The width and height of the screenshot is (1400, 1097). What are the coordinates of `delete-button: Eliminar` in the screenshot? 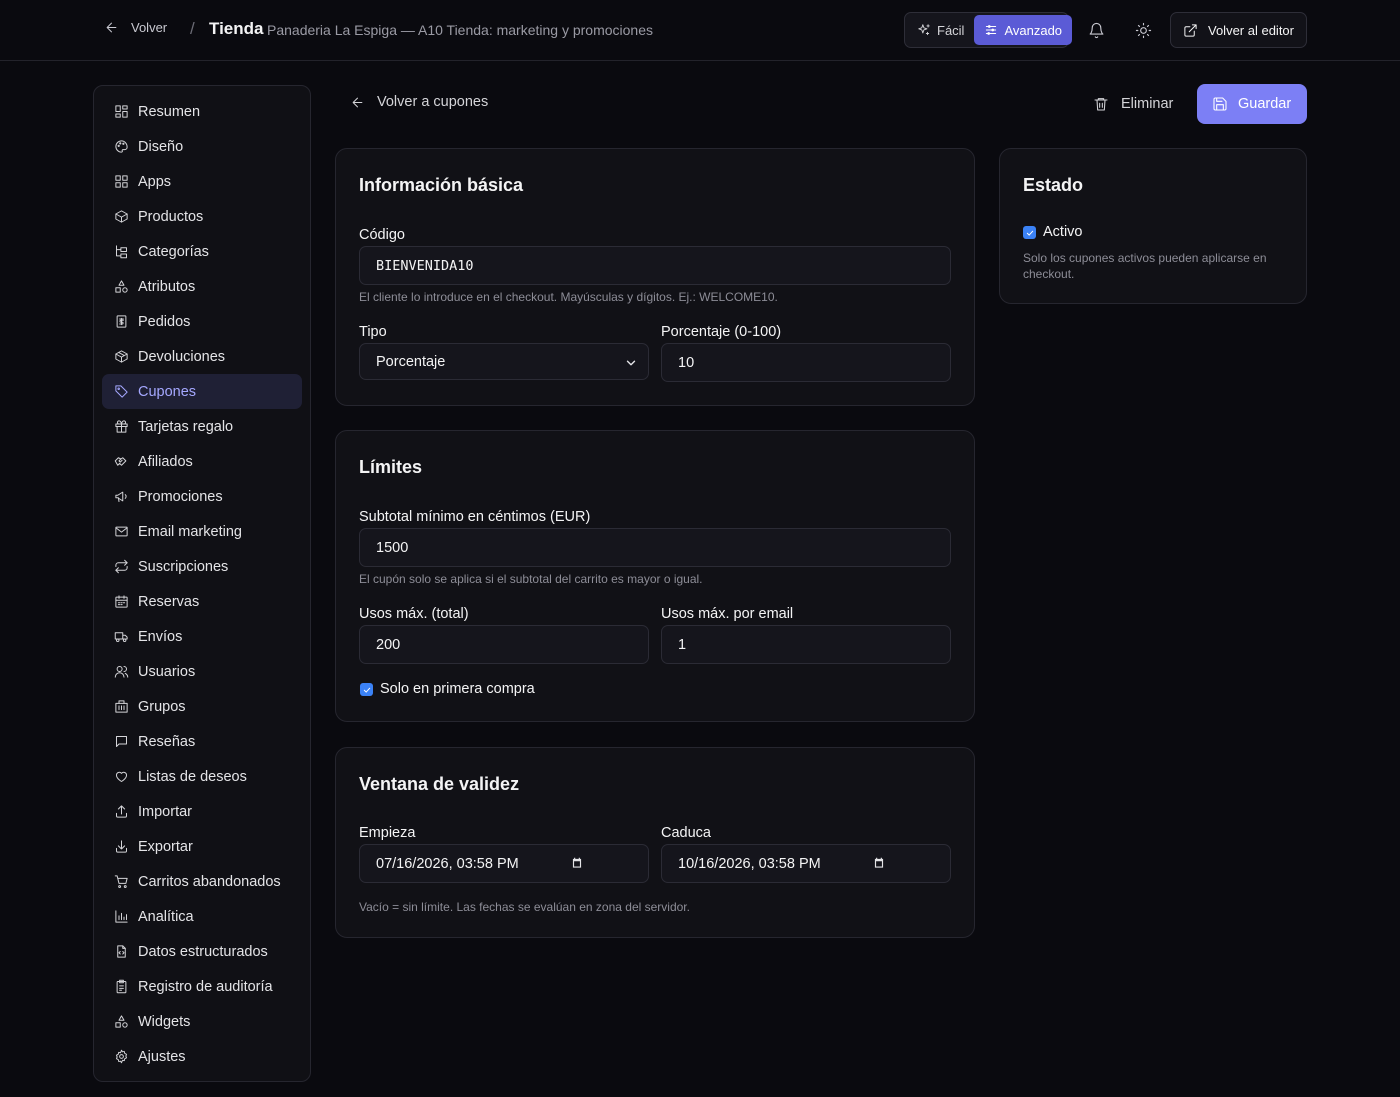 It's located at (1133, 104).